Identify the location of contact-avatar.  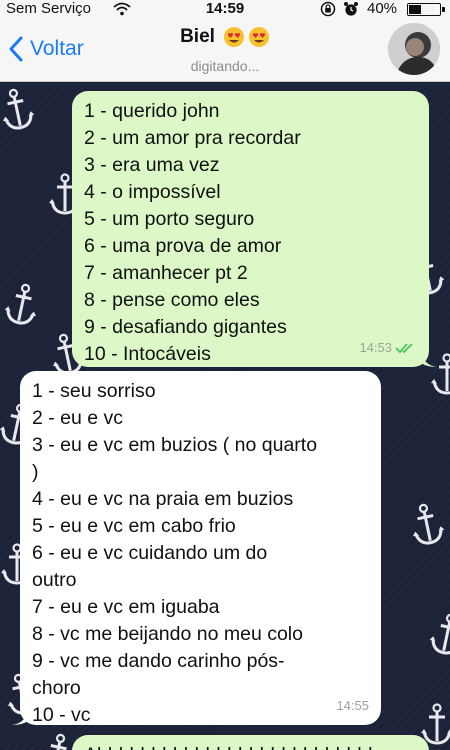
(414, 49).